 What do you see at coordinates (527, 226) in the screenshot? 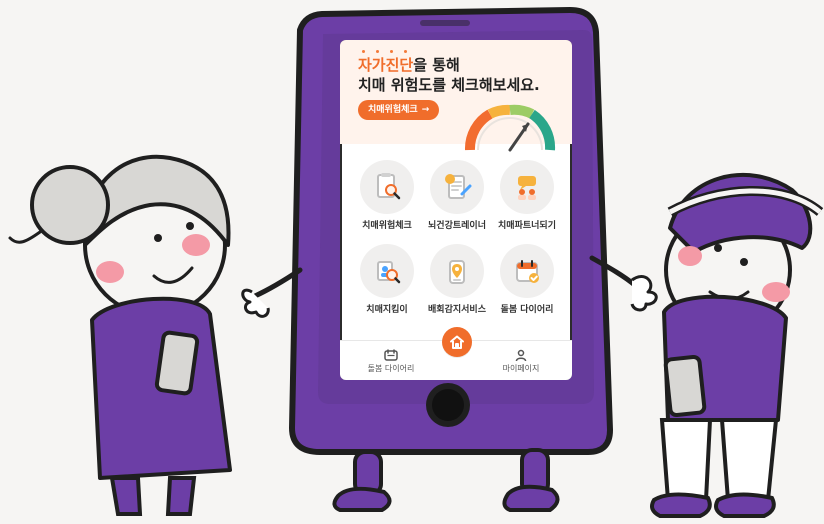
I see `feature-label: 치매파트너되기` at bounding box center [527, 226].